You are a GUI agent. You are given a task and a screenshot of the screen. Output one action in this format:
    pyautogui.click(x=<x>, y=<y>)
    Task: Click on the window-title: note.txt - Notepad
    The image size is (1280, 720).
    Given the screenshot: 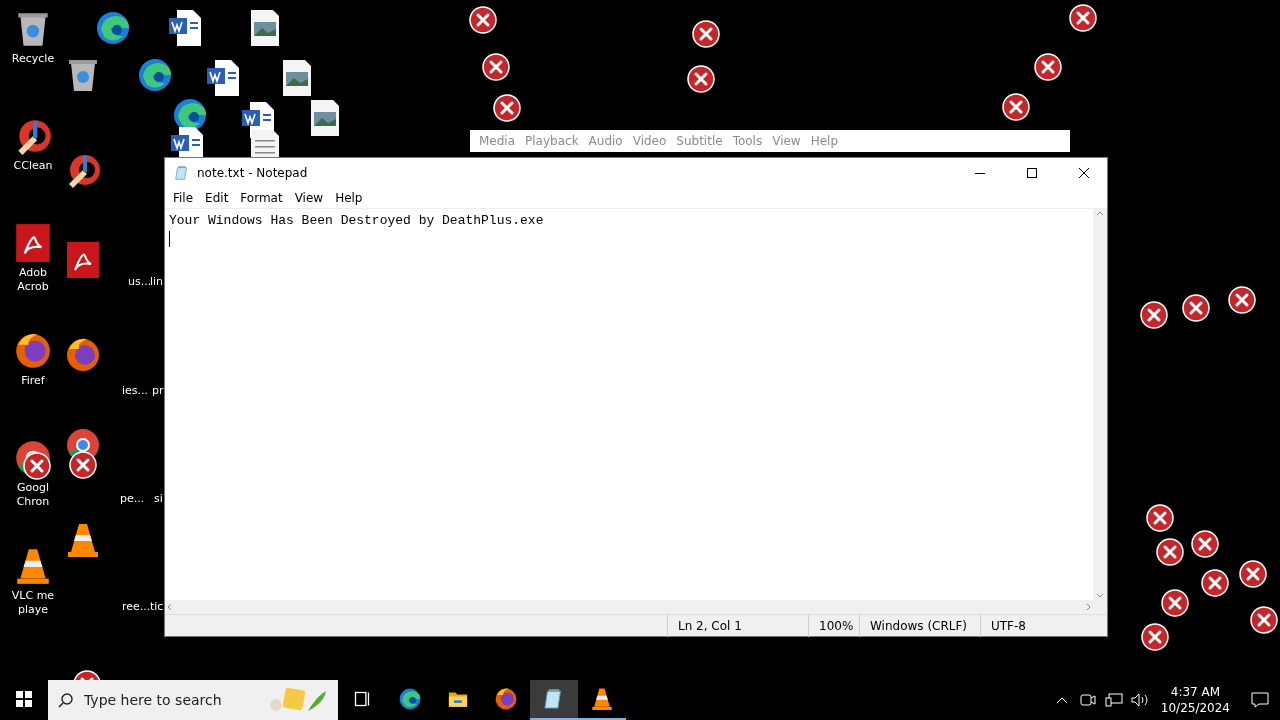 What is the action you would take?
    pyautogui.click(x=253, y=173)
    